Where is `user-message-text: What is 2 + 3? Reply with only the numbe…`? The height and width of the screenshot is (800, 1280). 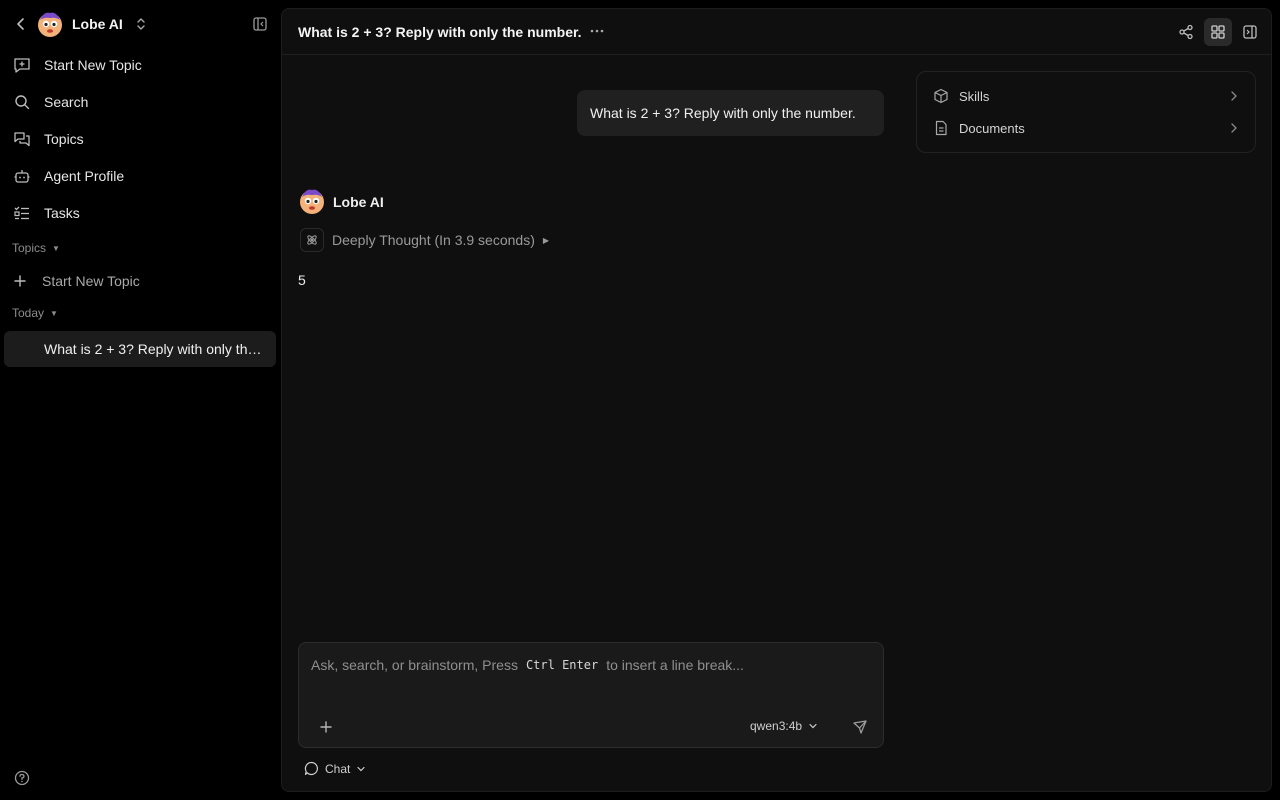 user-message-text: What is 2 + 3? Reply with only the numbe… is located at coordinates (723, 113).